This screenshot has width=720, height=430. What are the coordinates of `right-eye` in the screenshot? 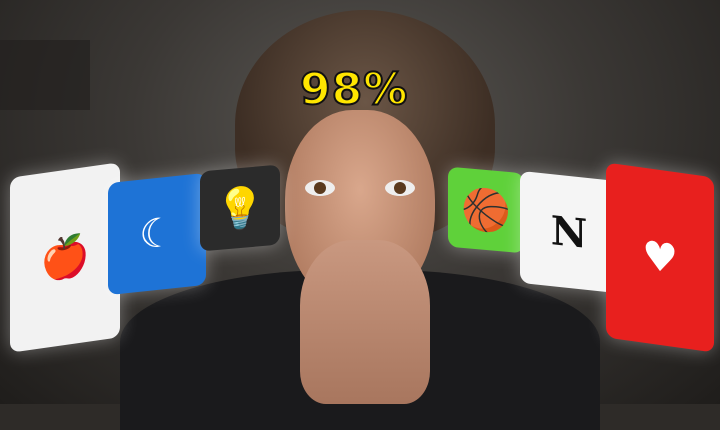 It's located at (400, 188).